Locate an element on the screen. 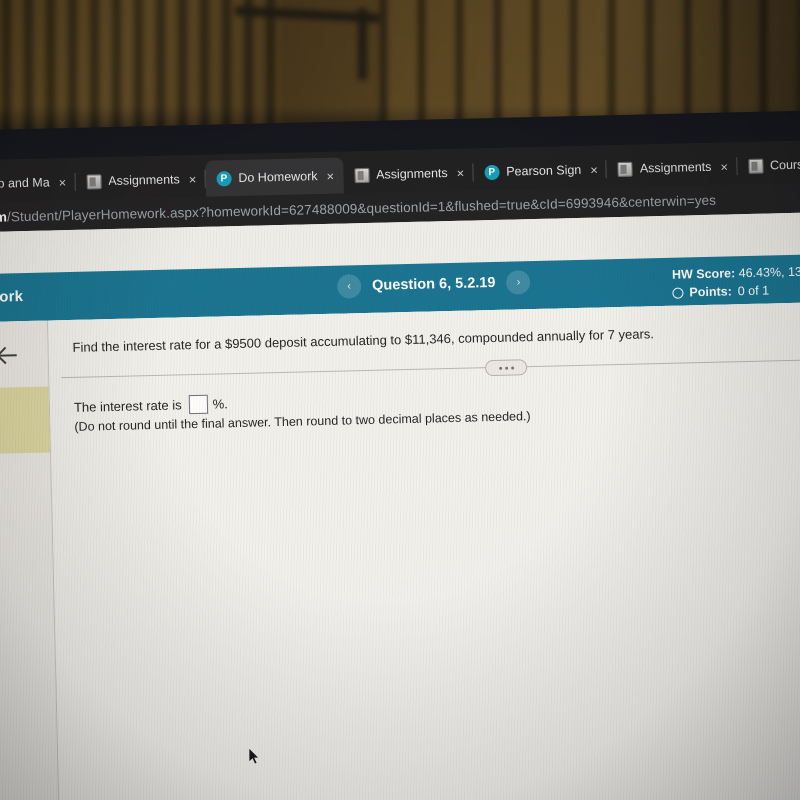 The image size is (800, 800). browser-tab-3: Assignments × is located at coordinates (408, 173).